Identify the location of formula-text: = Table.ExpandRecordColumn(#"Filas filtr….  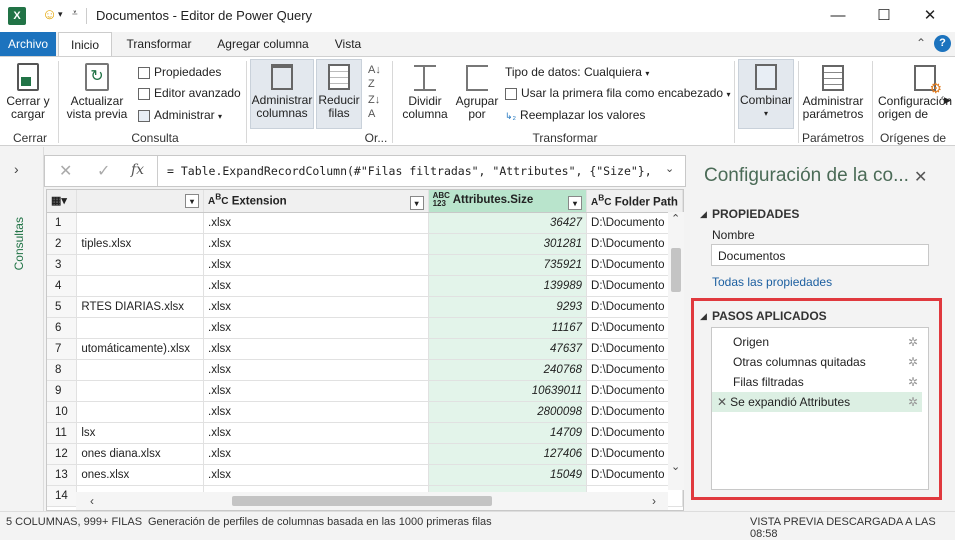
(409, 171).